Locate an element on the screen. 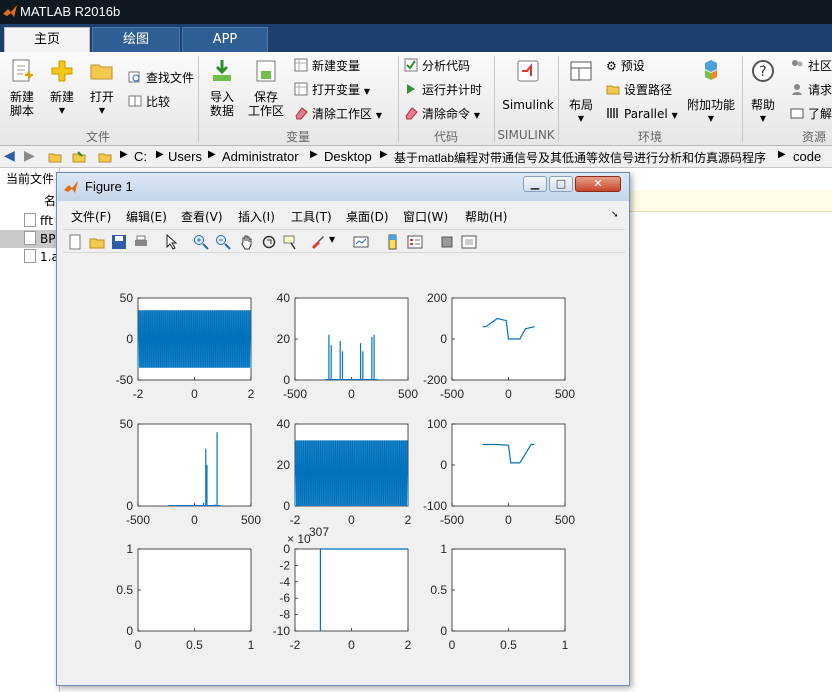 This screenshot has height=692, width=832. maximize-button: □ is located at coordinates (561, 184).